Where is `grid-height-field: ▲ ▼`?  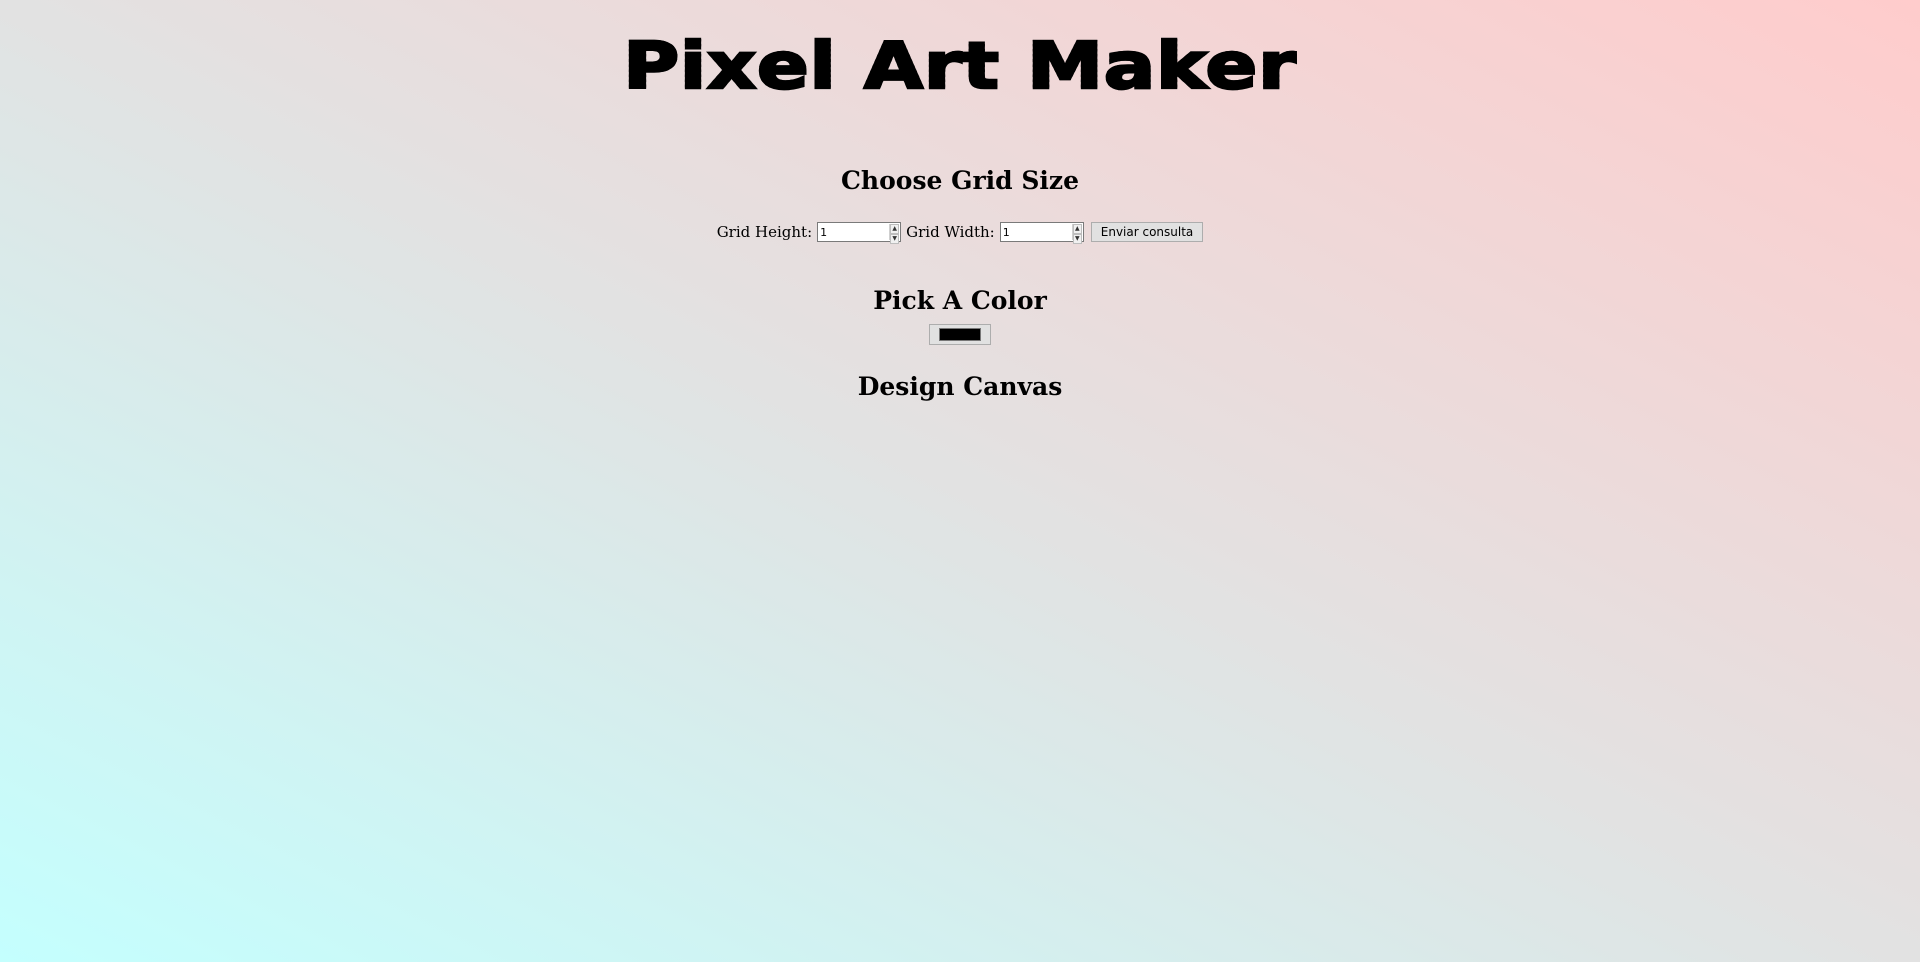 grid-height-field: ▲ ▼ is located at coordinates (859, 233).